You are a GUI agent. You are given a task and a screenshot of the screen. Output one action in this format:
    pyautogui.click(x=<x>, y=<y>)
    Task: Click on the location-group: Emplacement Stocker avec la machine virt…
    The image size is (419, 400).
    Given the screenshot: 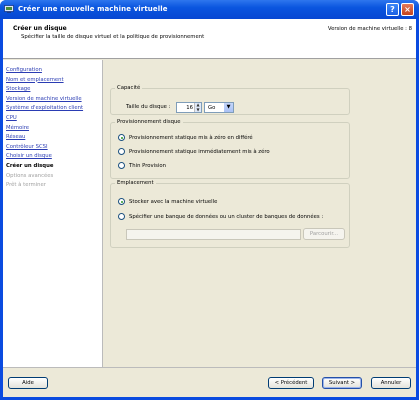 What is the action you would take?
    pyautogui.click(x=230, y=214)
    